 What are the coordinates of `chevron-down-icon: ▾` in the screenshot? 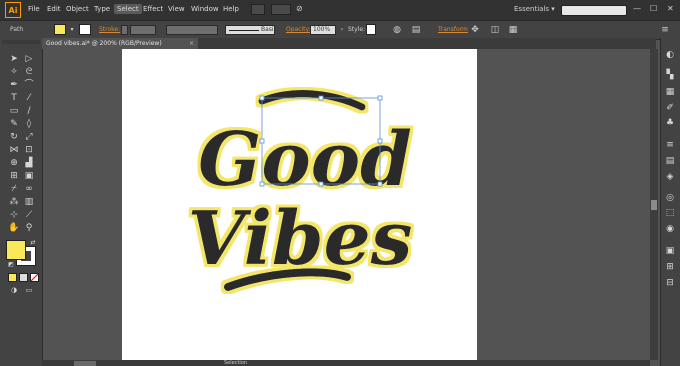 It's located at (72, 30).